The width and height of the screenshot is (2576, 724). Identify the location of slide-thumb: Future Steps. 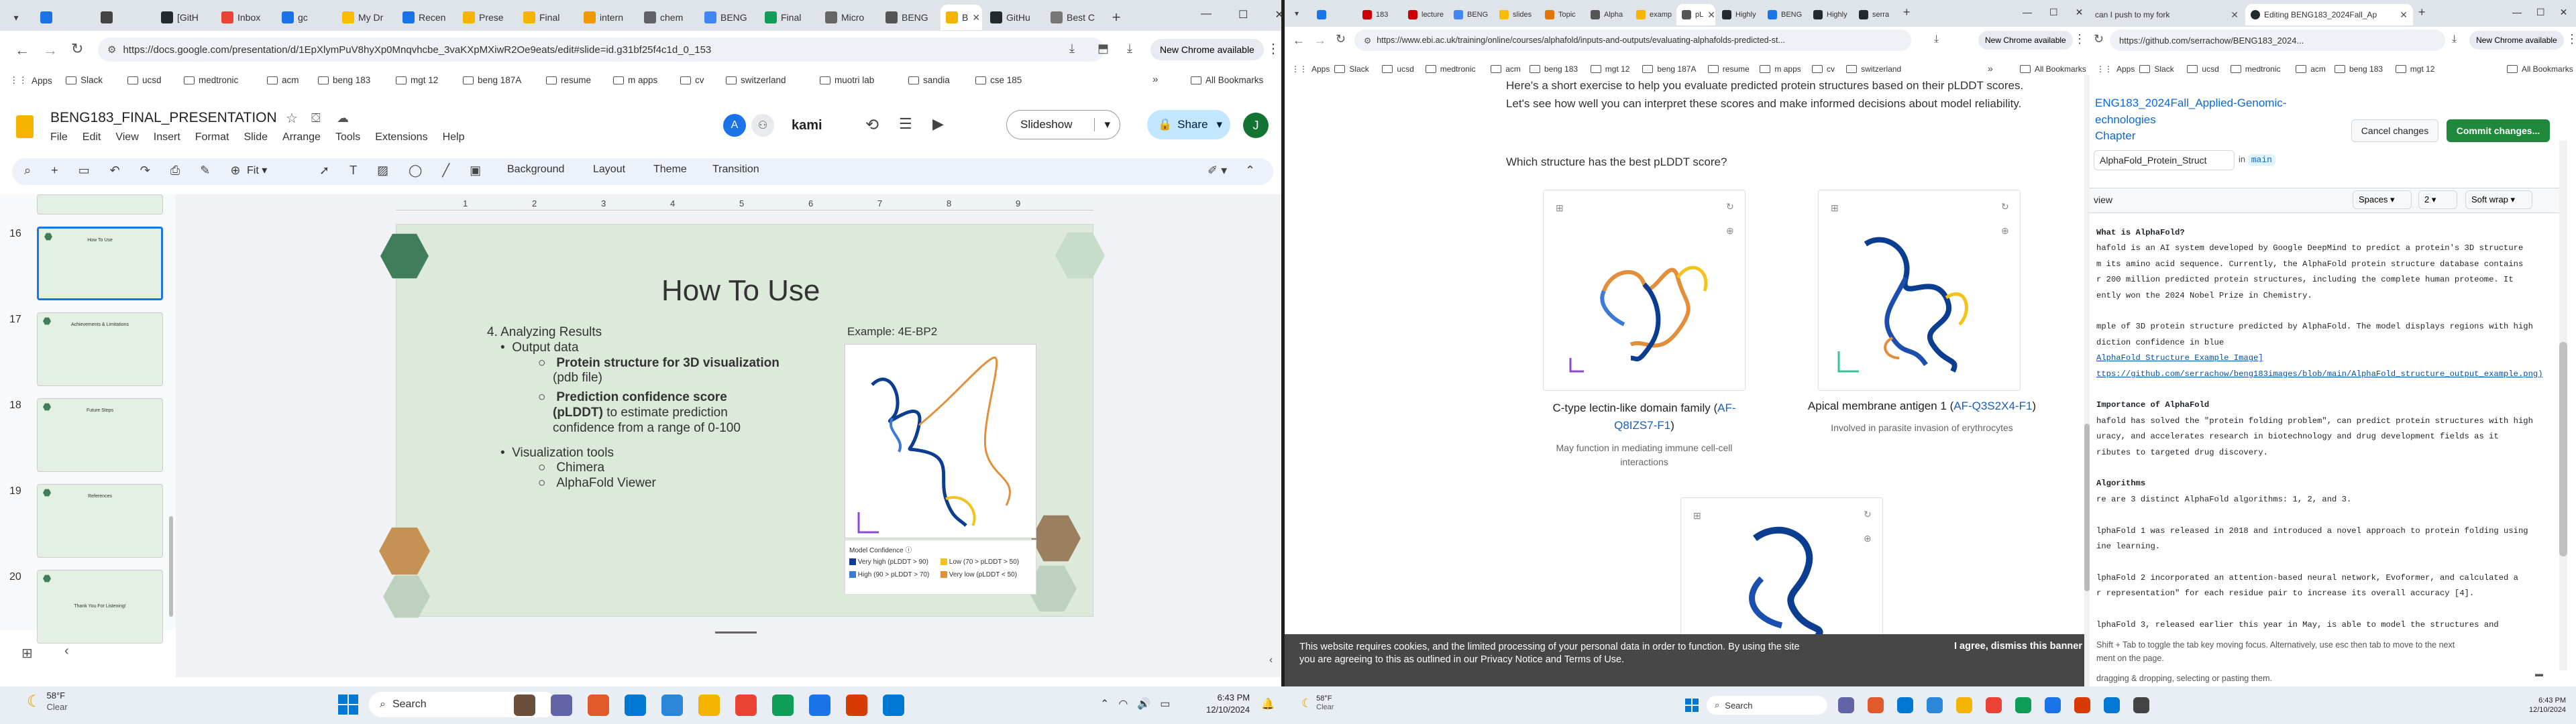
(100, 435).